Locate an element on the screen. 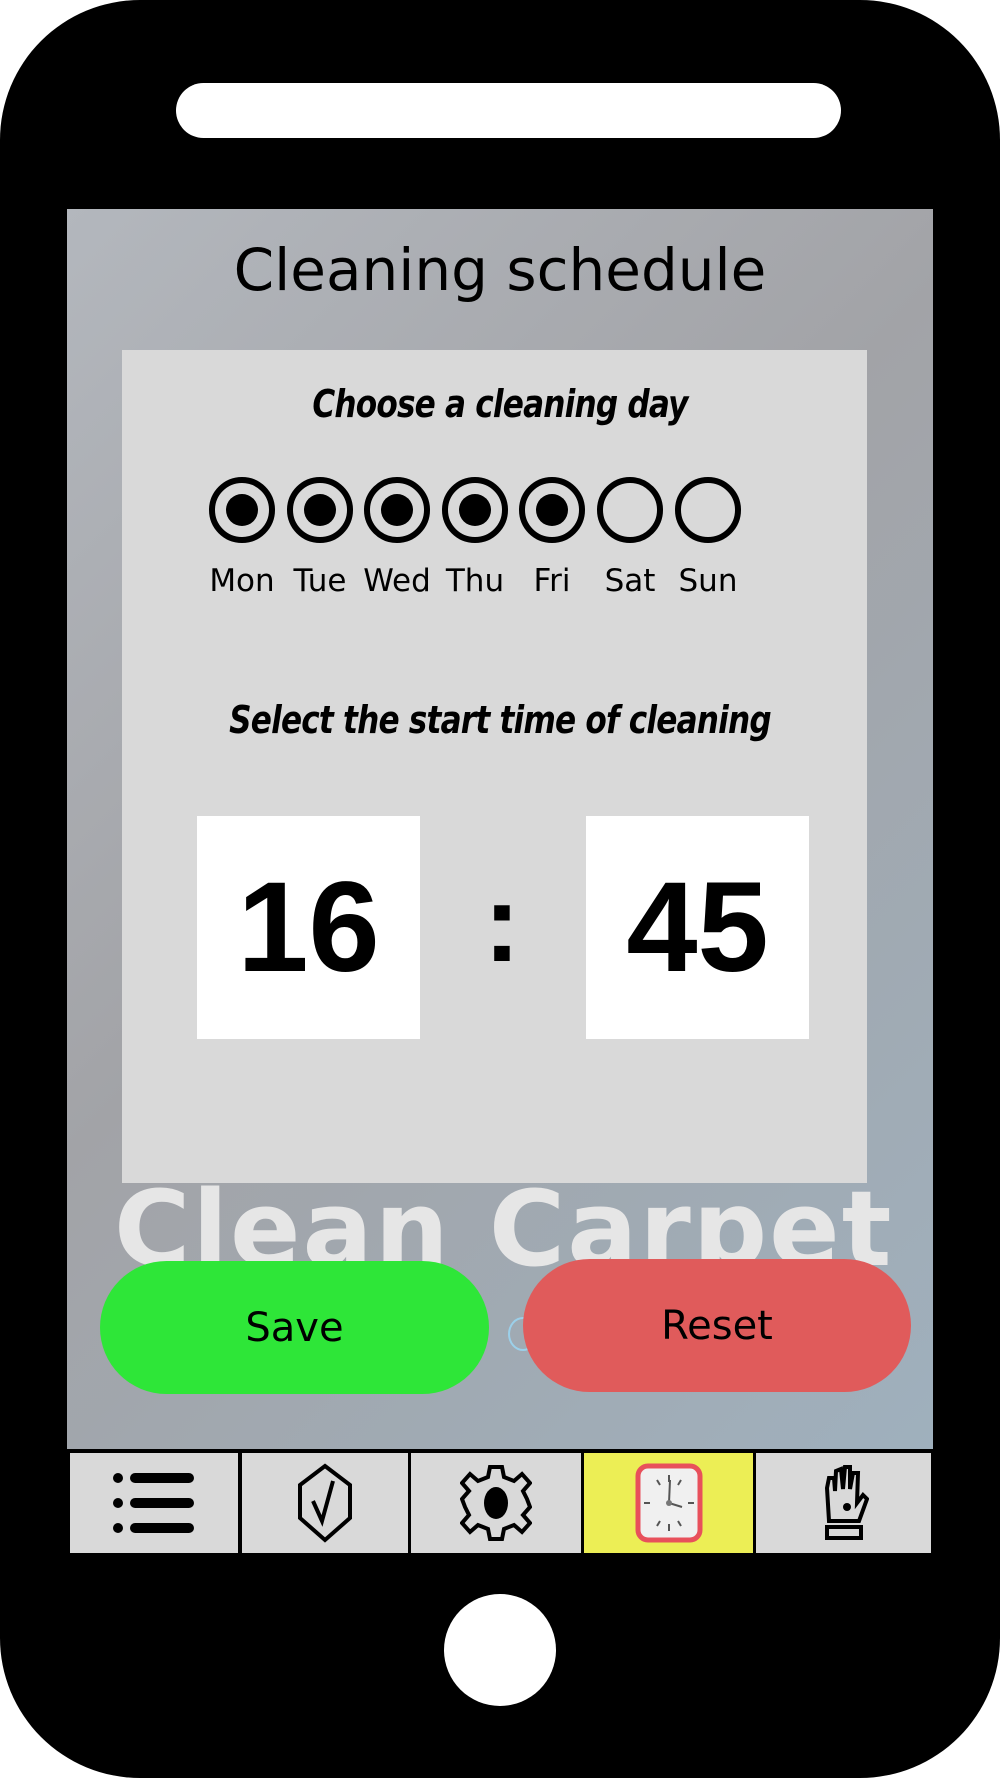  nav-item-list is located at coordinates (154, 1503).